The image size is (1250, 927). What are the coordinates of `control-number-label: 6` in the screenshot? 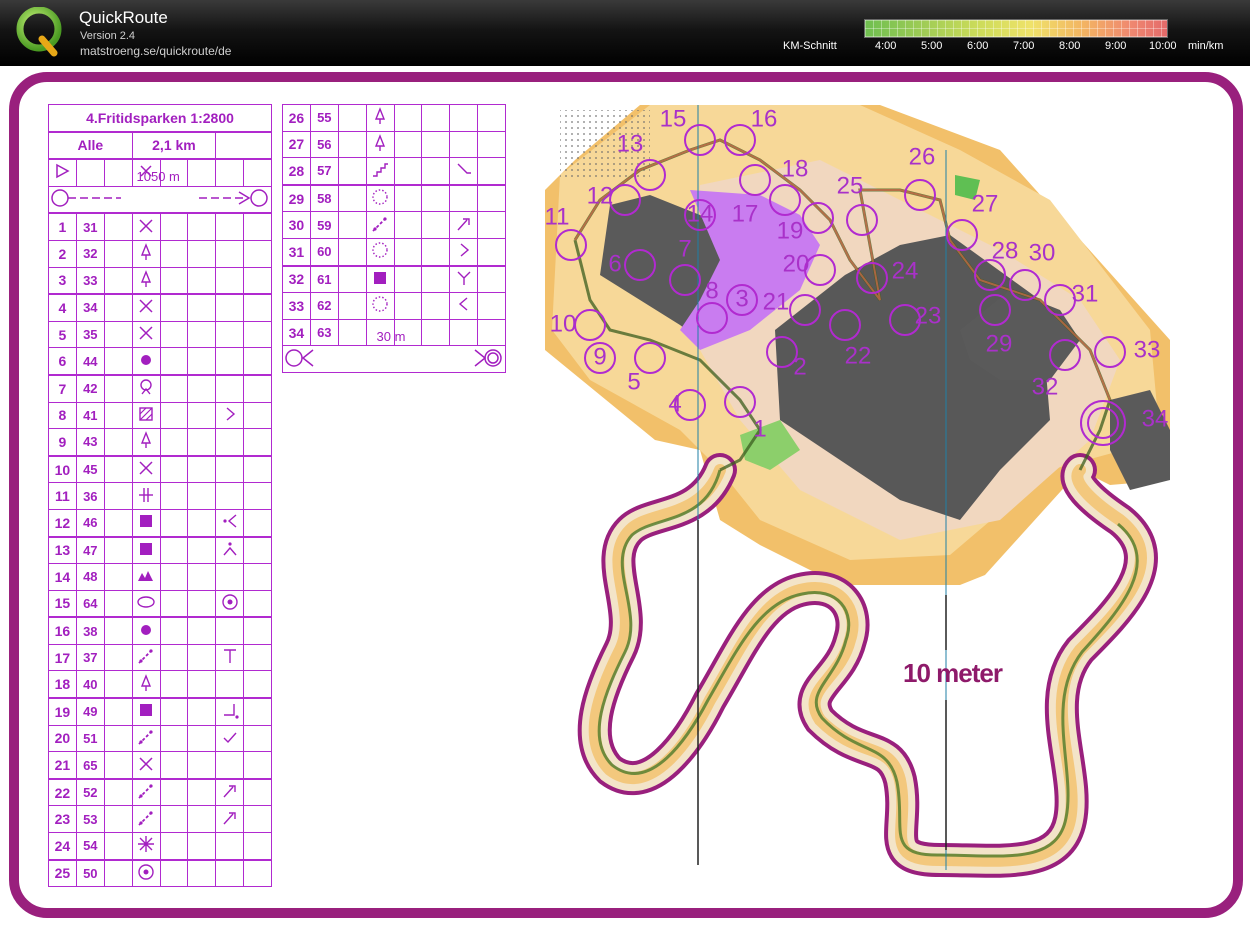 It's located at (614, 263).